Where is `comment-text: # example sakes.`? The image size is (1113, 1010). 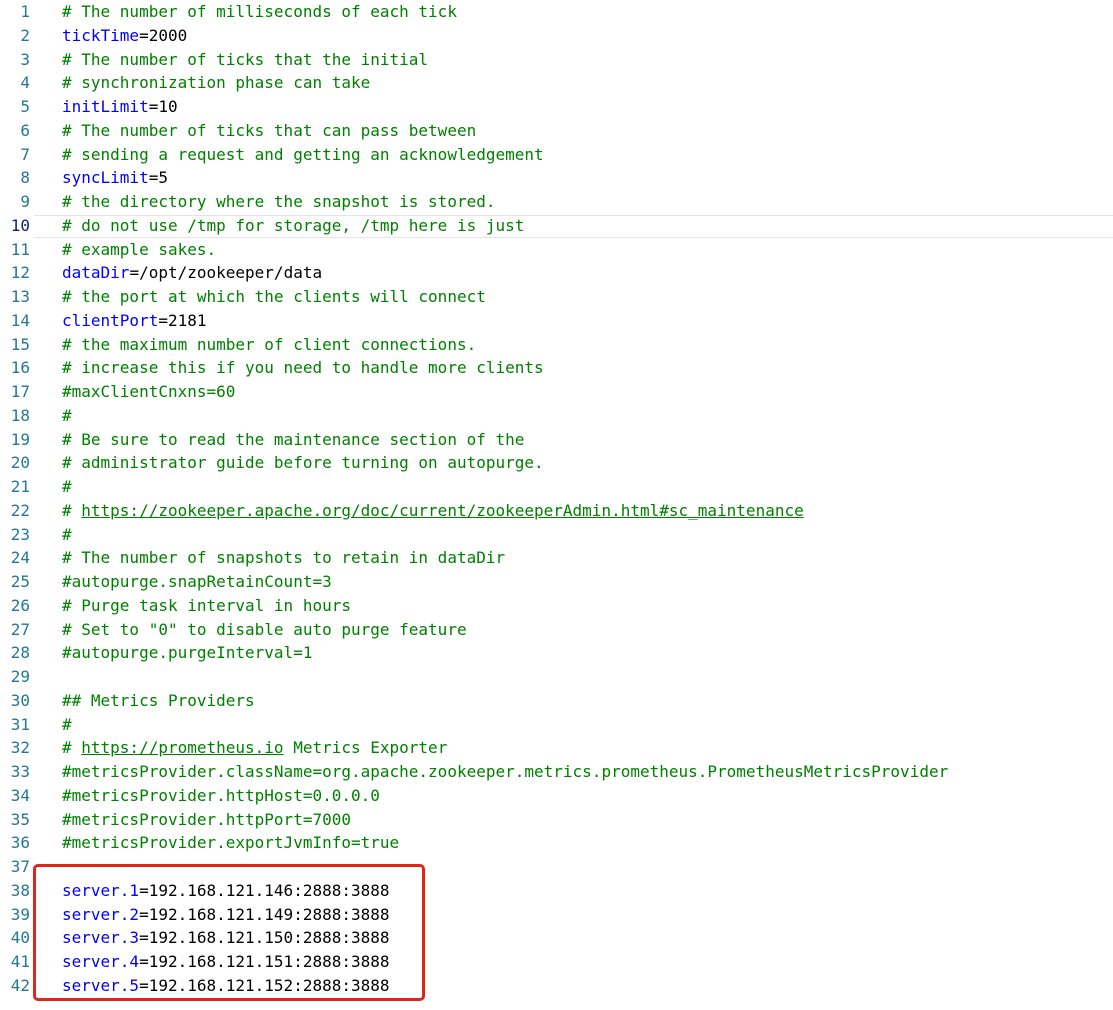 comment-text: # example sakes. is located at coordinates (139, 249).